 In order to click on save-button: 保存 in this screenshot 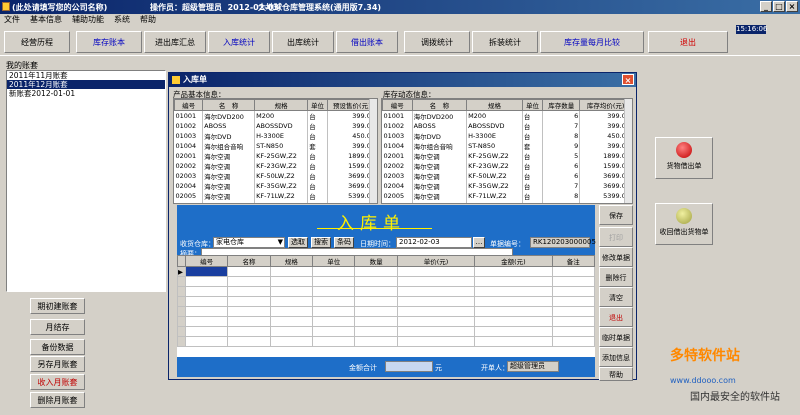, I will do `click(616, 215)`.